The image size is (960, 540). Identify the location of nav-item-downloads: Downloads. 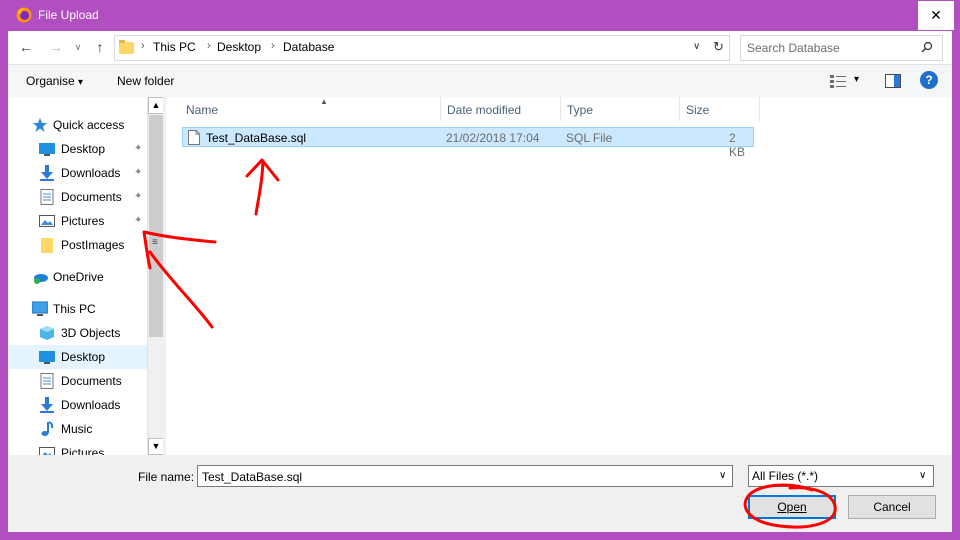
(78, 405).